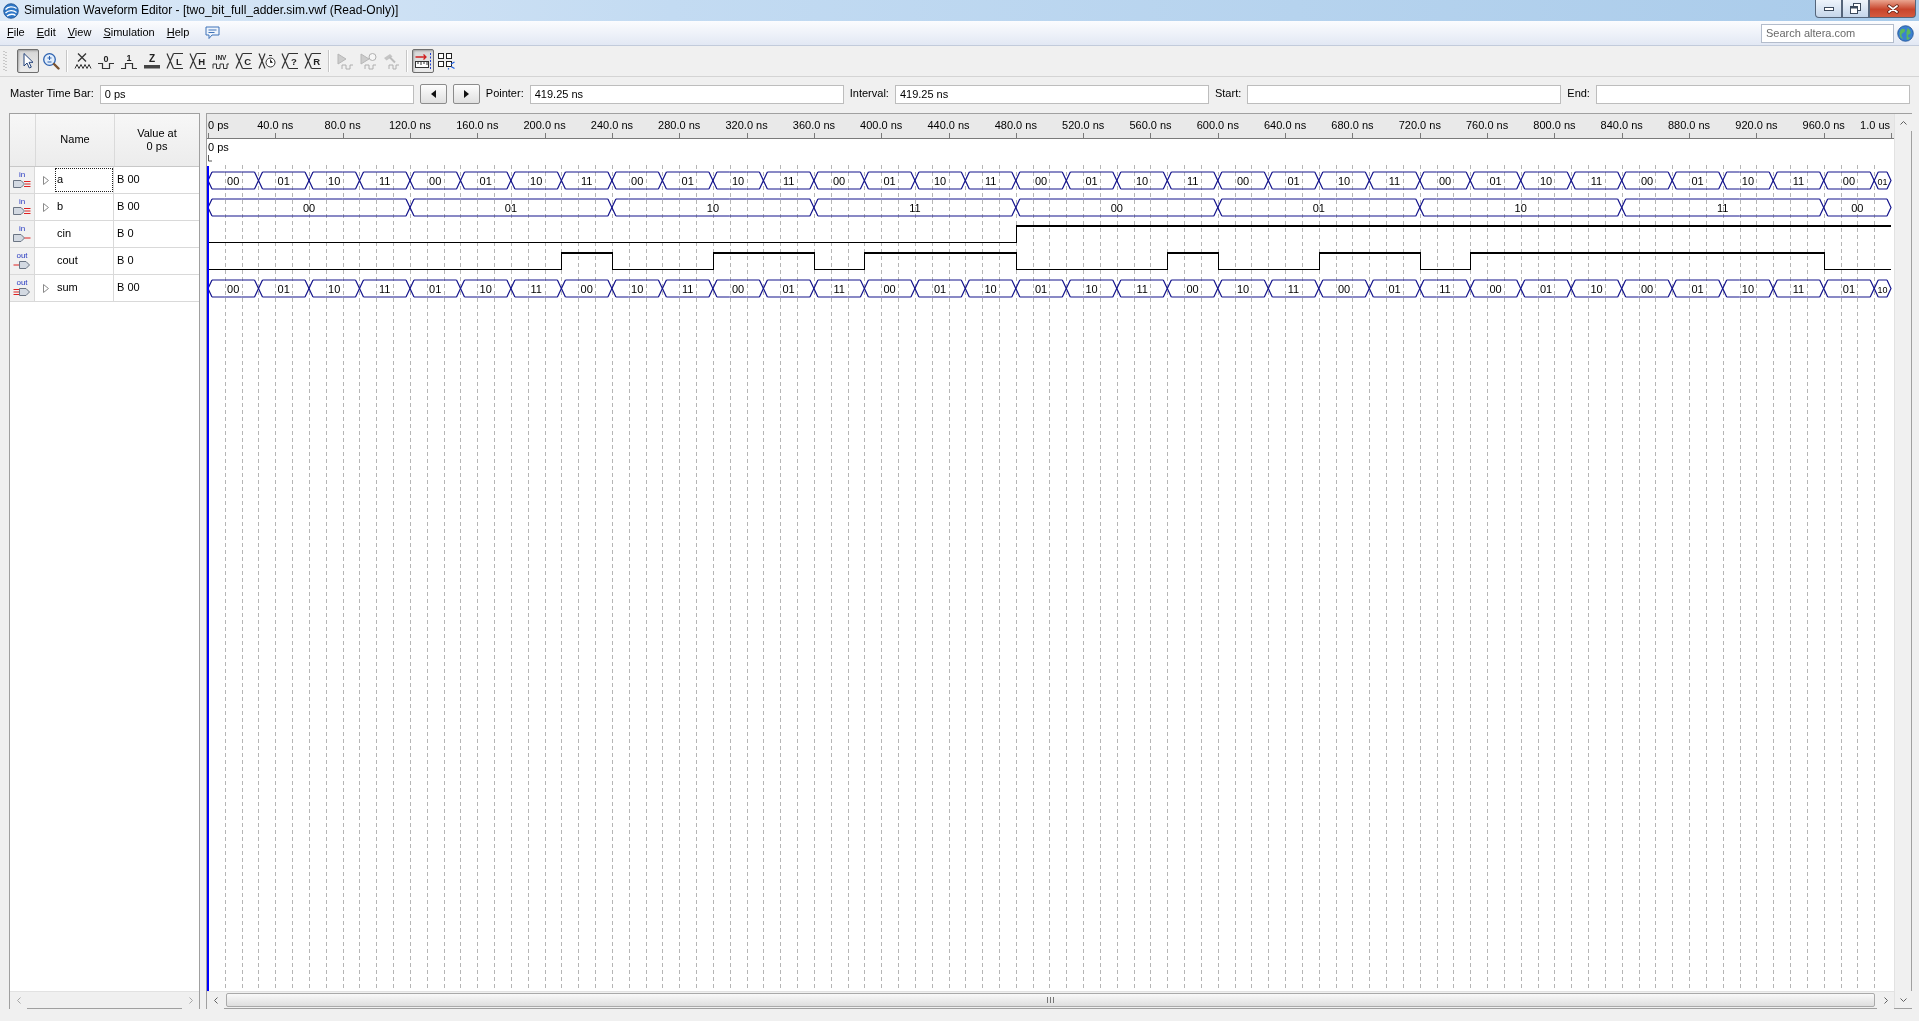 Image resolution: width=1919 pixels, height=1021 pixels. Describe the element at coordinates (75, 140) in the screenshot. I see `column-header: Name` at that location.